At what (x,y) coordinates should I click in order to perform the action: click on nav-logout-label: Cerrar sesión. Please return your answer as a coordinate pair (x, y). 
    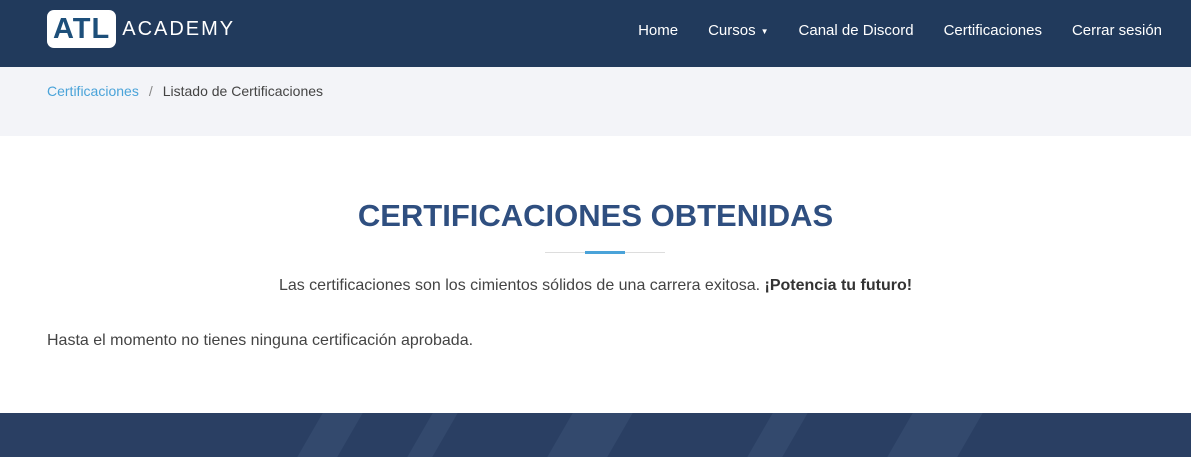
    Looking at the image, I should click on (1116, 30).